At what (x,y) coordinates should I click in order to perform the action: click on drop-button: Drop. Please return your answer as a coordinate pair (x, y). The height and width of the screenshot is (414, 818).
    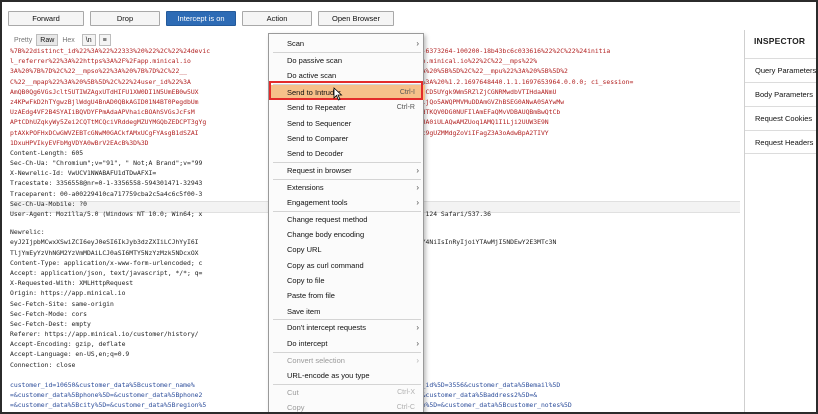
    Looking at the image, I should click on (125, 18).